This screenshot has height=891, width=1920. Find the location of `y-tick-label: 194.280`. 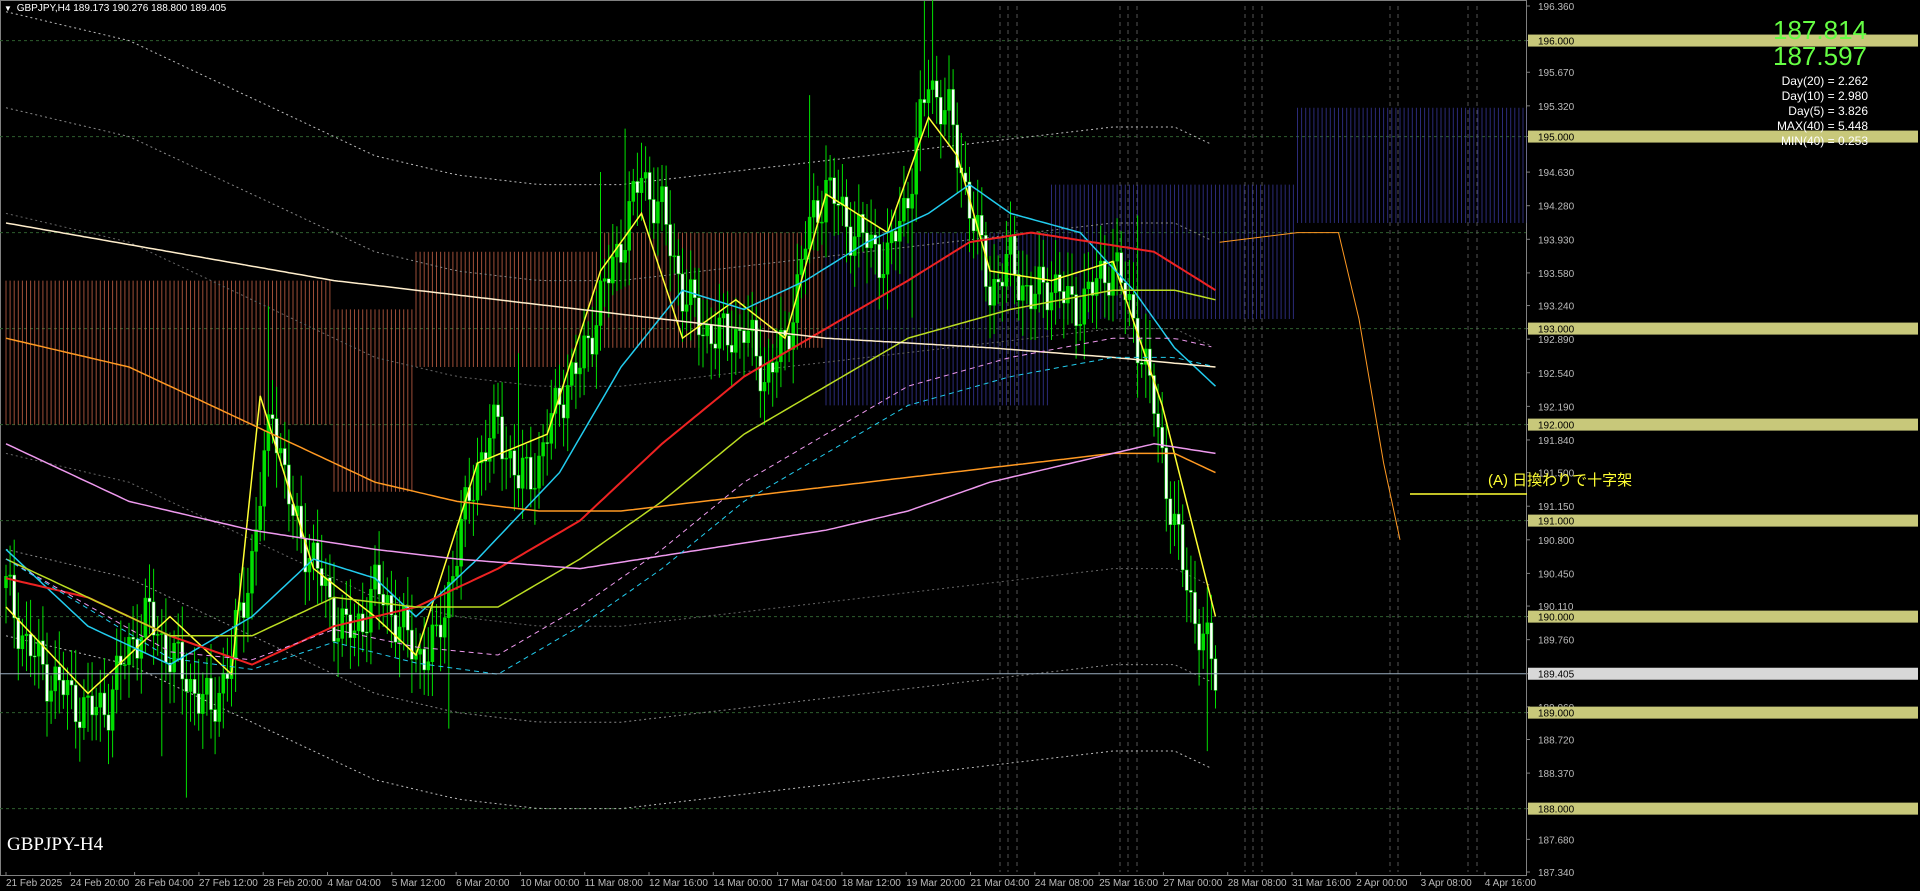

y-tick-label: 194.280 is located at coordinates (1556, 207).